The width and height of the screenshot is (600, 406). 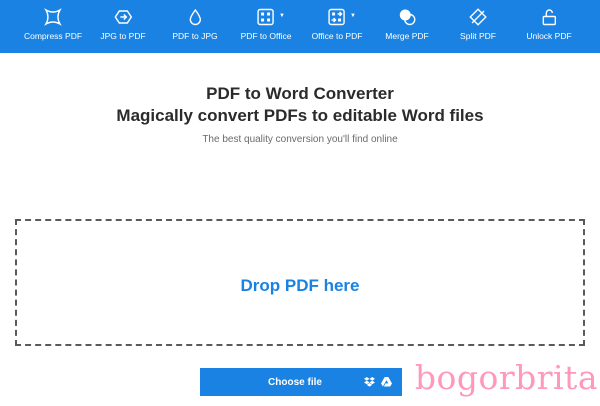 I want to click on tool-merge-pdf: Merge PDF, so click(x=407, y=26).